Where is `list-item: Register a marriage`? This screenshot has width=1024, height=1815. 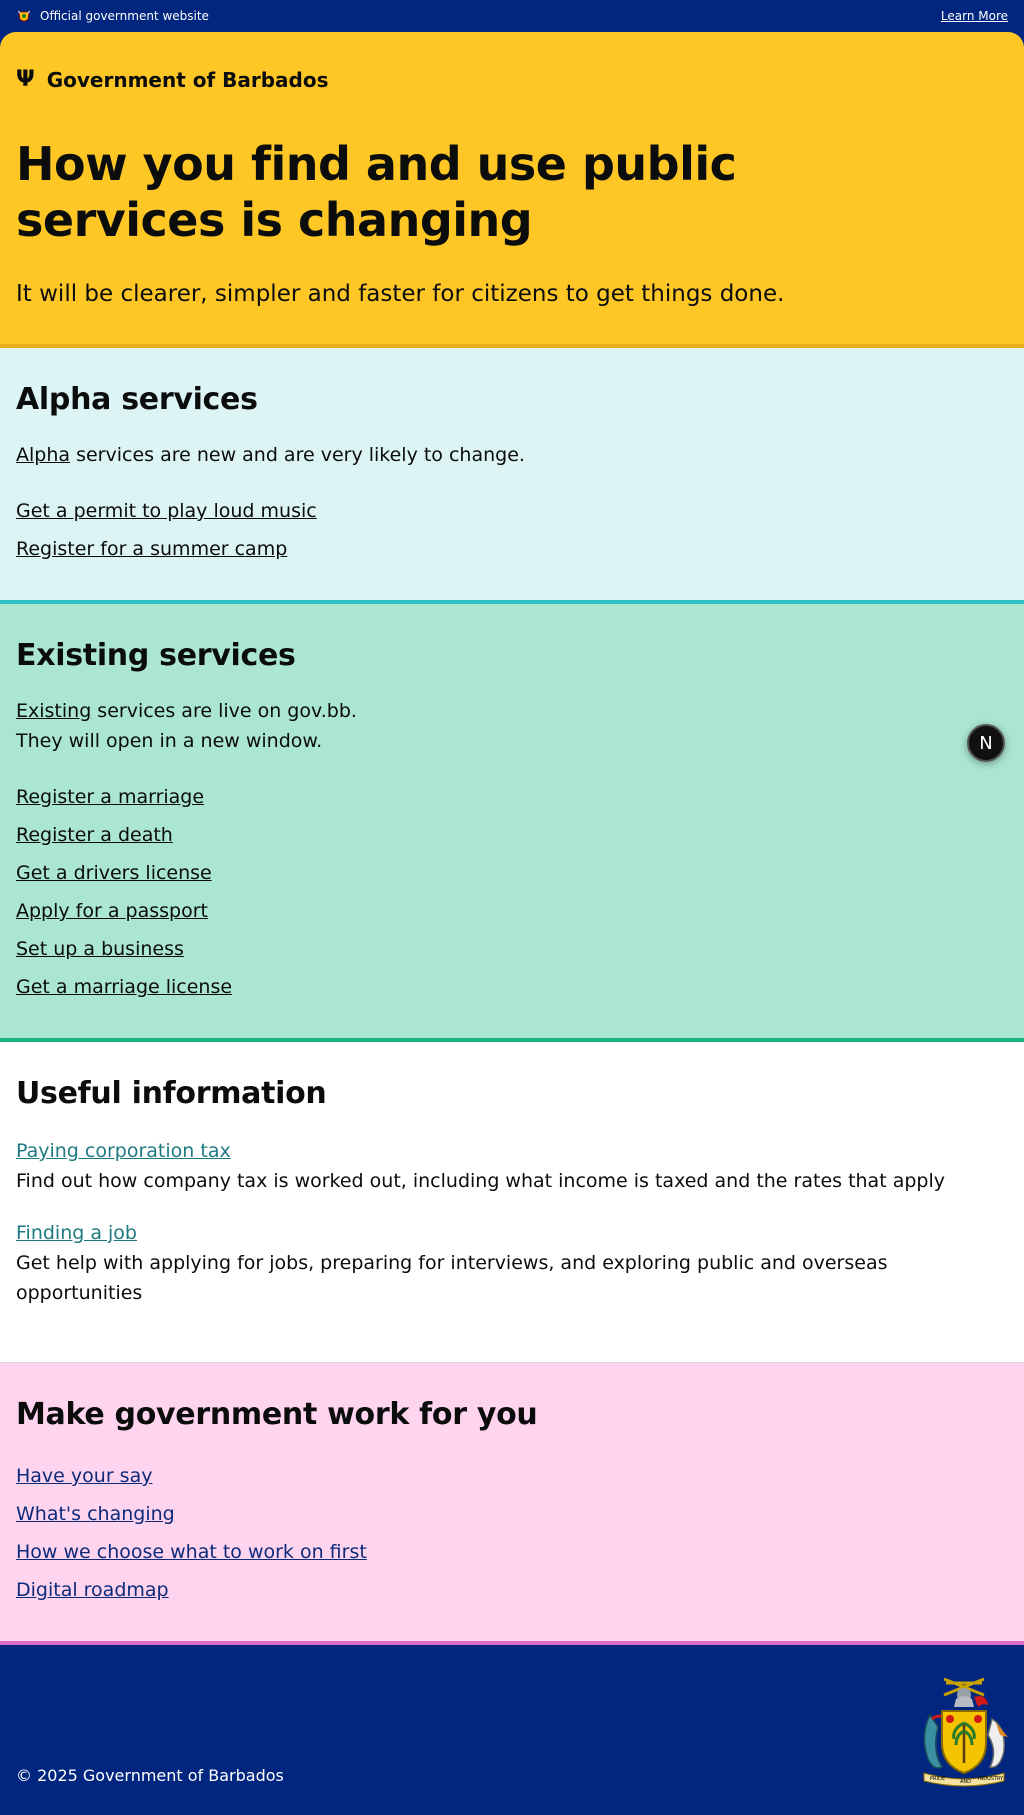
list-item: Register a marriage is located at coordinates (512, 797).